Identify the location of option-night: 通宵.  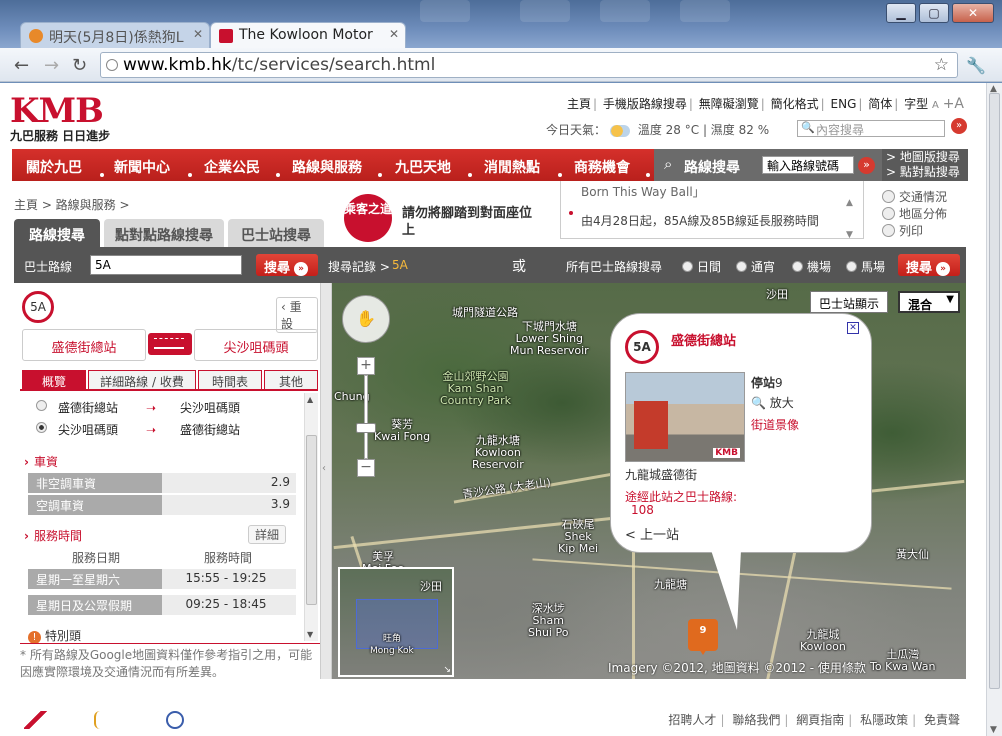
(755, 266).